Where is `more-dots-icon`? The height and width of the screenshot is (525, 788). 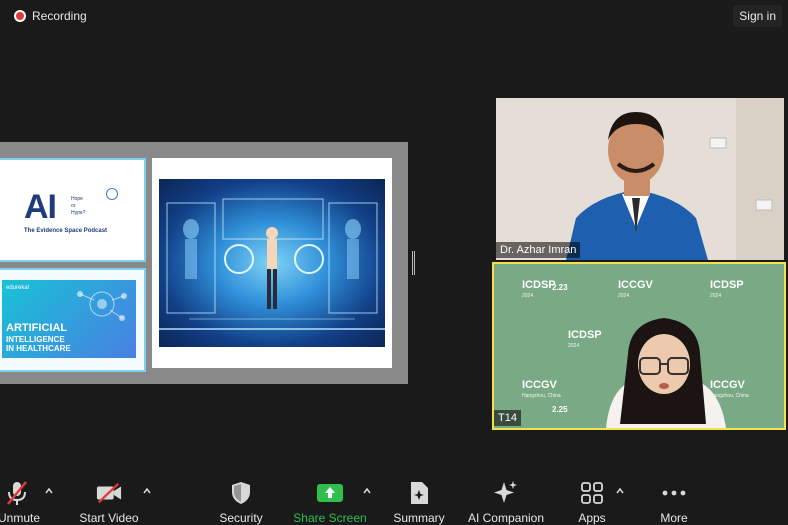
more-dots-icon is located at coordinates (674, 493).